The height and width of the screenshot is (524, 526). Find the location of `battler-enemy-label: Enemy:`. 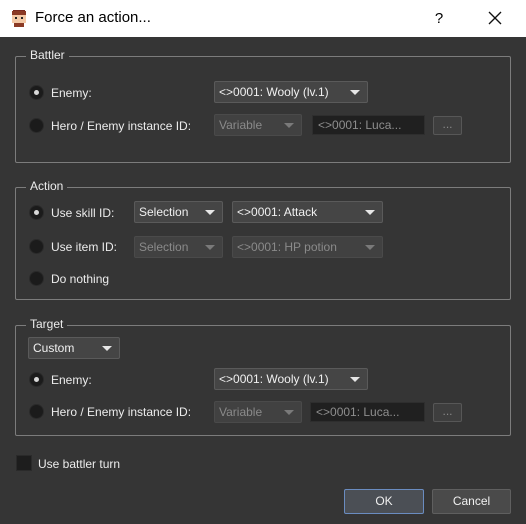

battler-enemy-label: Enemy: is located at coordinates (71, 93).